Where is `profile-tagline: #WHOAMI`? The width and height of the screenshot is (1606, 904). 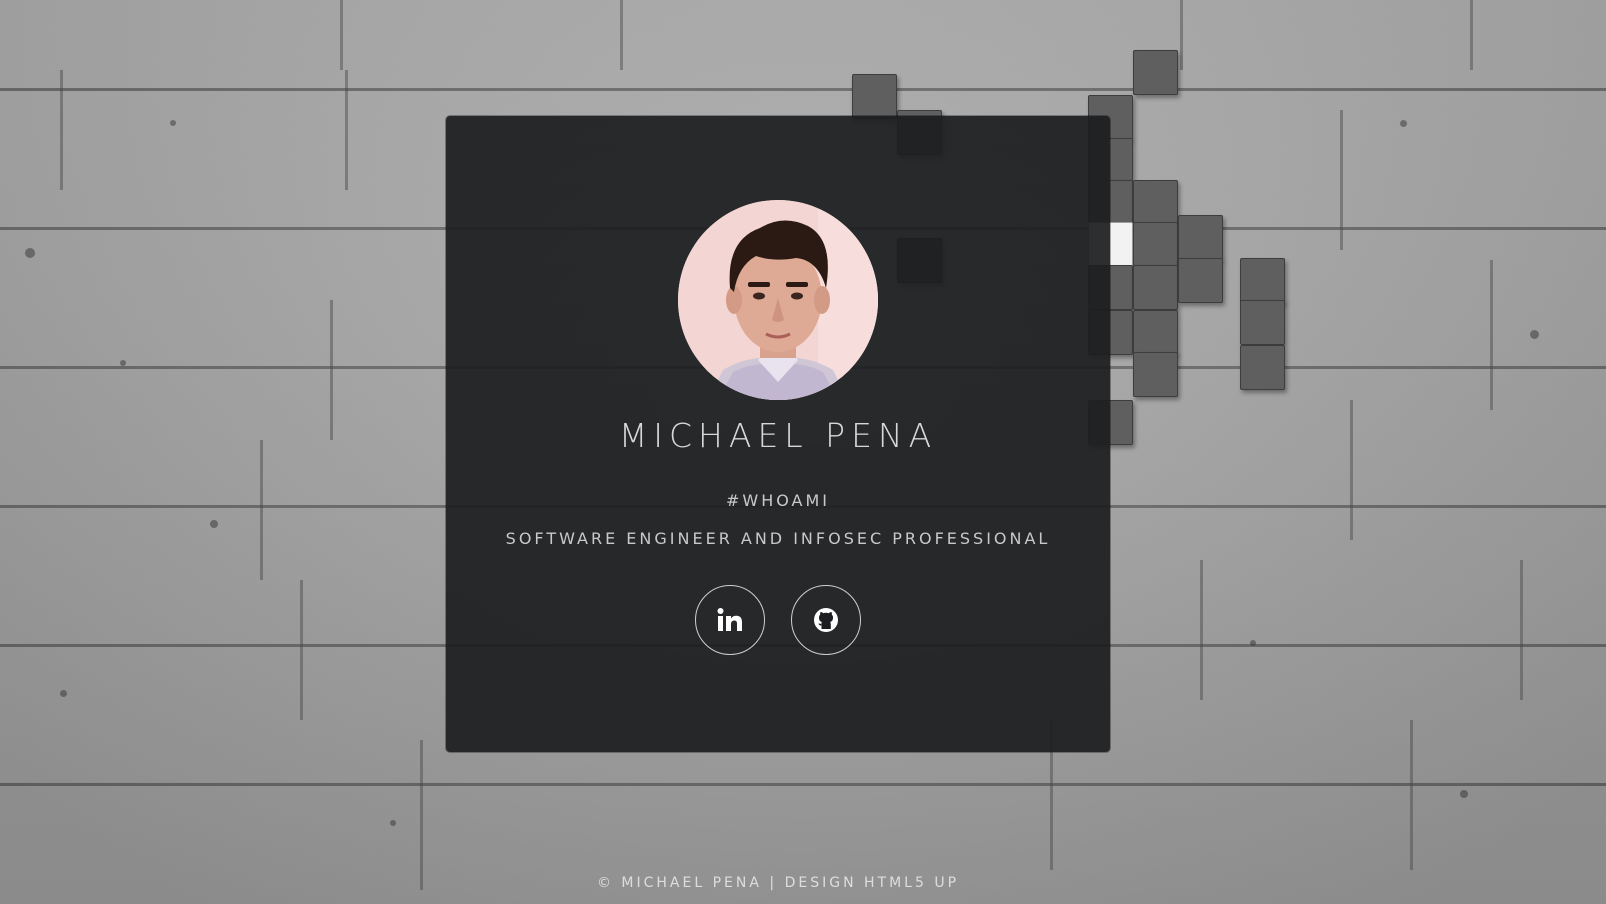 profile-tagline: #WHOAMI is located at coordinates (778, 500).